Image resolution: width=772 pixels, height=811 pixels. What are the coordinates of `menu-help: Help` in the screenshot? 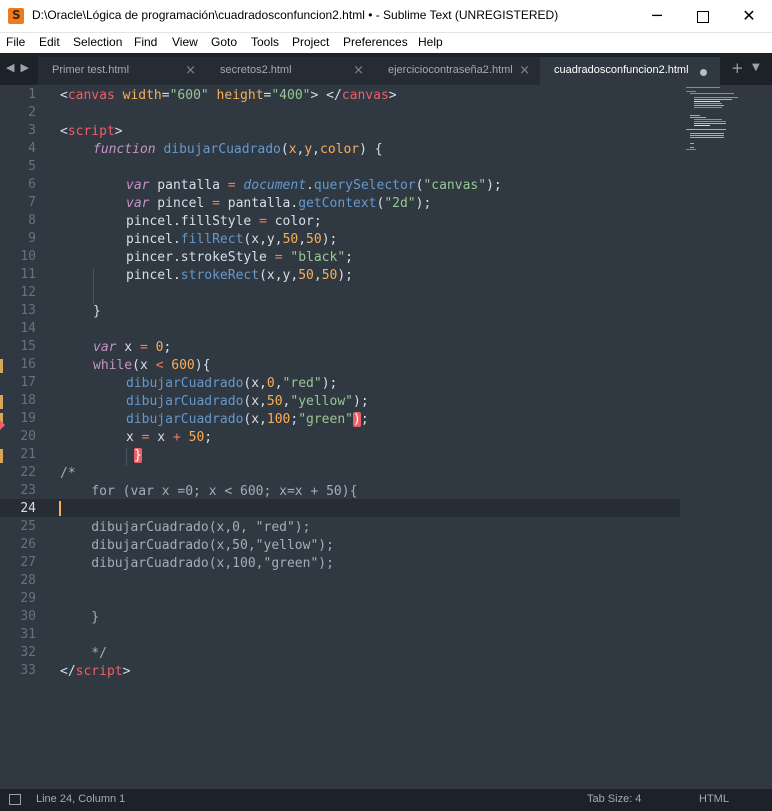 It's located at (430, 42).